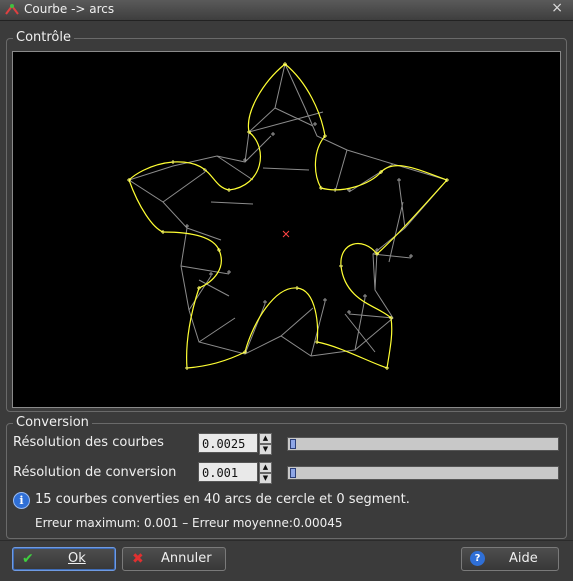 Image resolution: width=573 pixels, height=581 pixels. Describe the element at coordinates (557, 8) in the screenshot. I see `close-icon: ×` at that location.